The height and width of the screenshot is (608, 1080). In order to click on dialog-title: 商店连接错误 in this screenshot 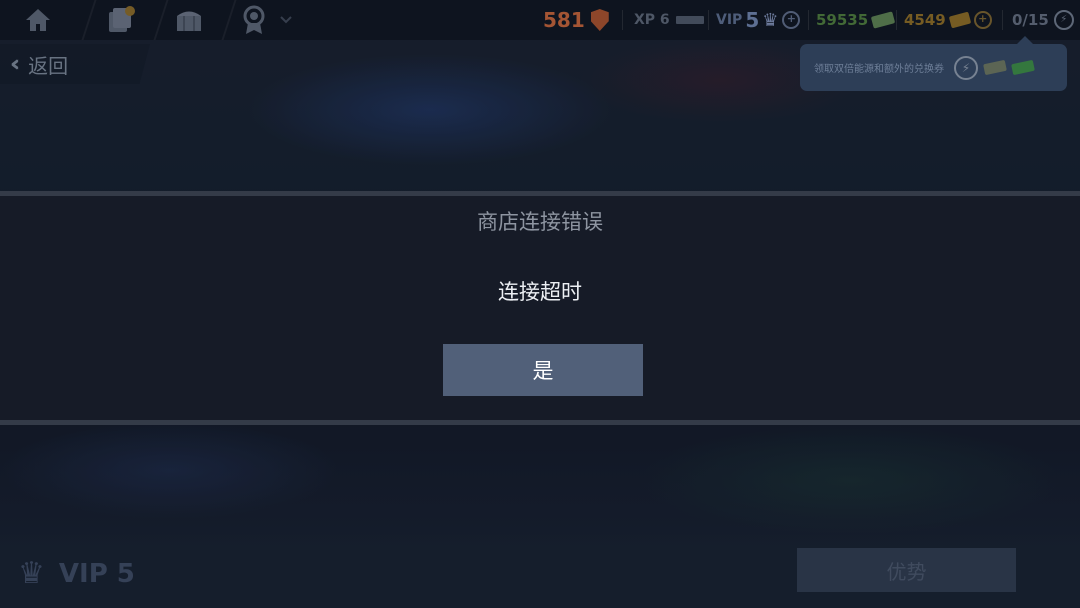, I will do `click(540, 222)`.